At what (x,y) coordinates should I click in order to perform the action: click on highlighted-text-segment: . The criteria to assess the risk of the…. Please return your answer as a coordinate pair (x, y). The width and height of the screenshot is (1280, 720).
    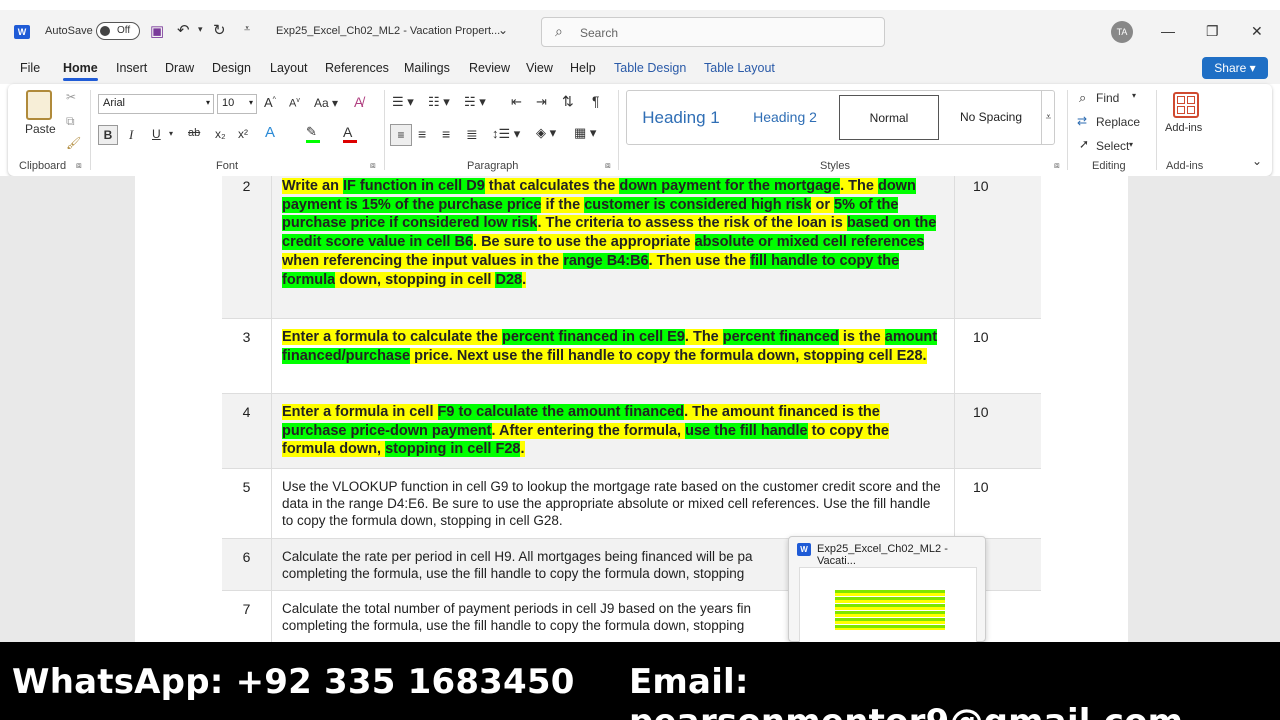
    Looking at the image, I should click on (692, 223).